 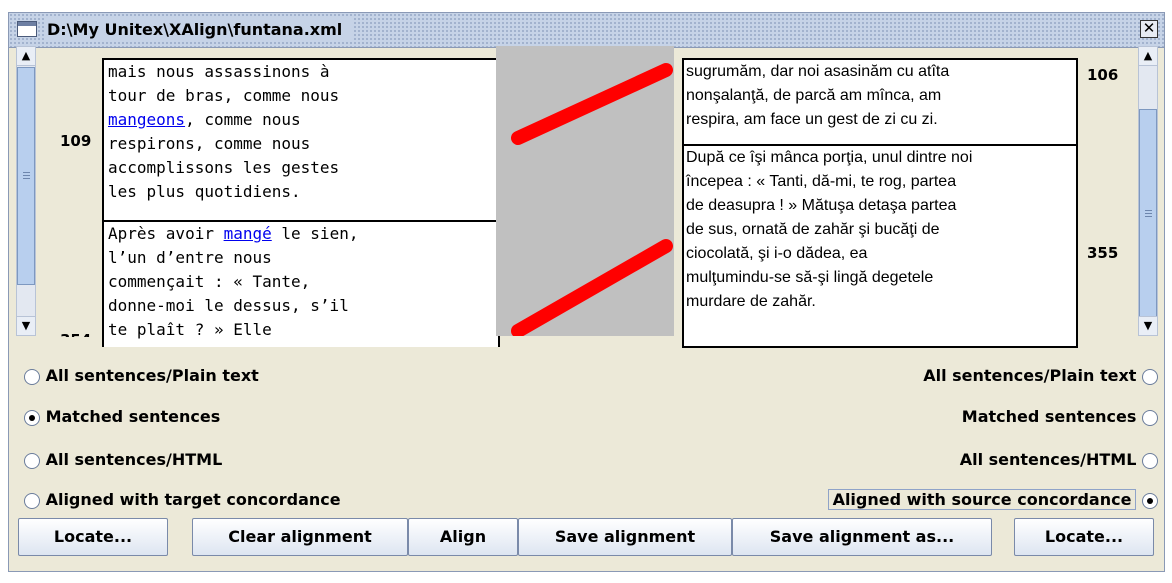 I want to click on text-line: mulţumindu-se să-şi lingă degetele, so click(x=810, y=277).